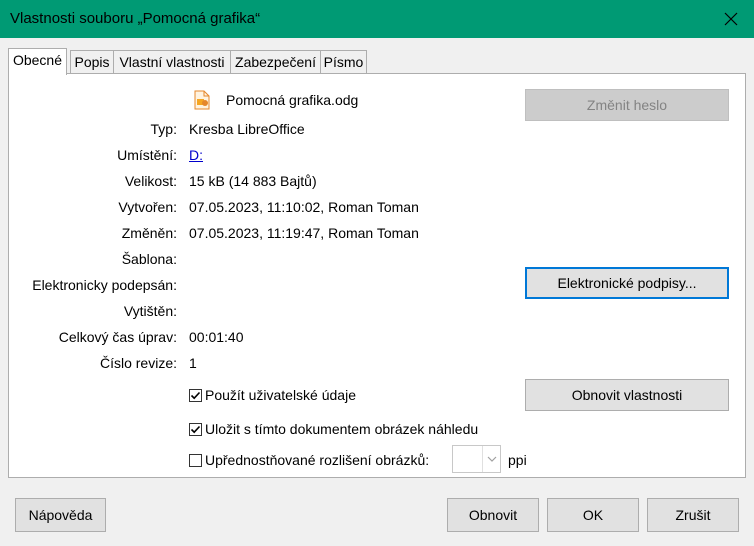  I want to click on created-label: Vytvořen:, so click(147, 207).